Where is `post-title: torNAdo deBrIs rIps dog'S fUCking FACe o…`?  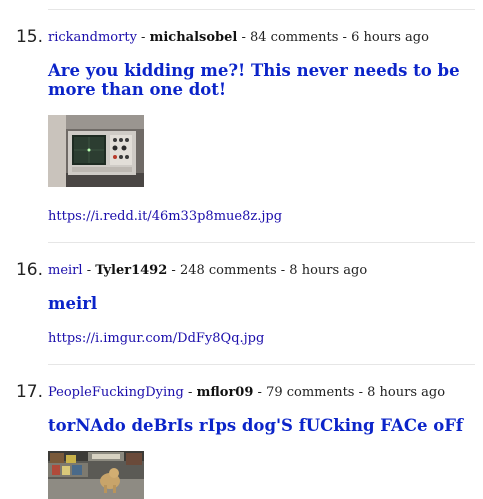
post-title: torNAdo deBrIs rIps dog'S fUCking FACe o… is located at coordinates (258, 425).